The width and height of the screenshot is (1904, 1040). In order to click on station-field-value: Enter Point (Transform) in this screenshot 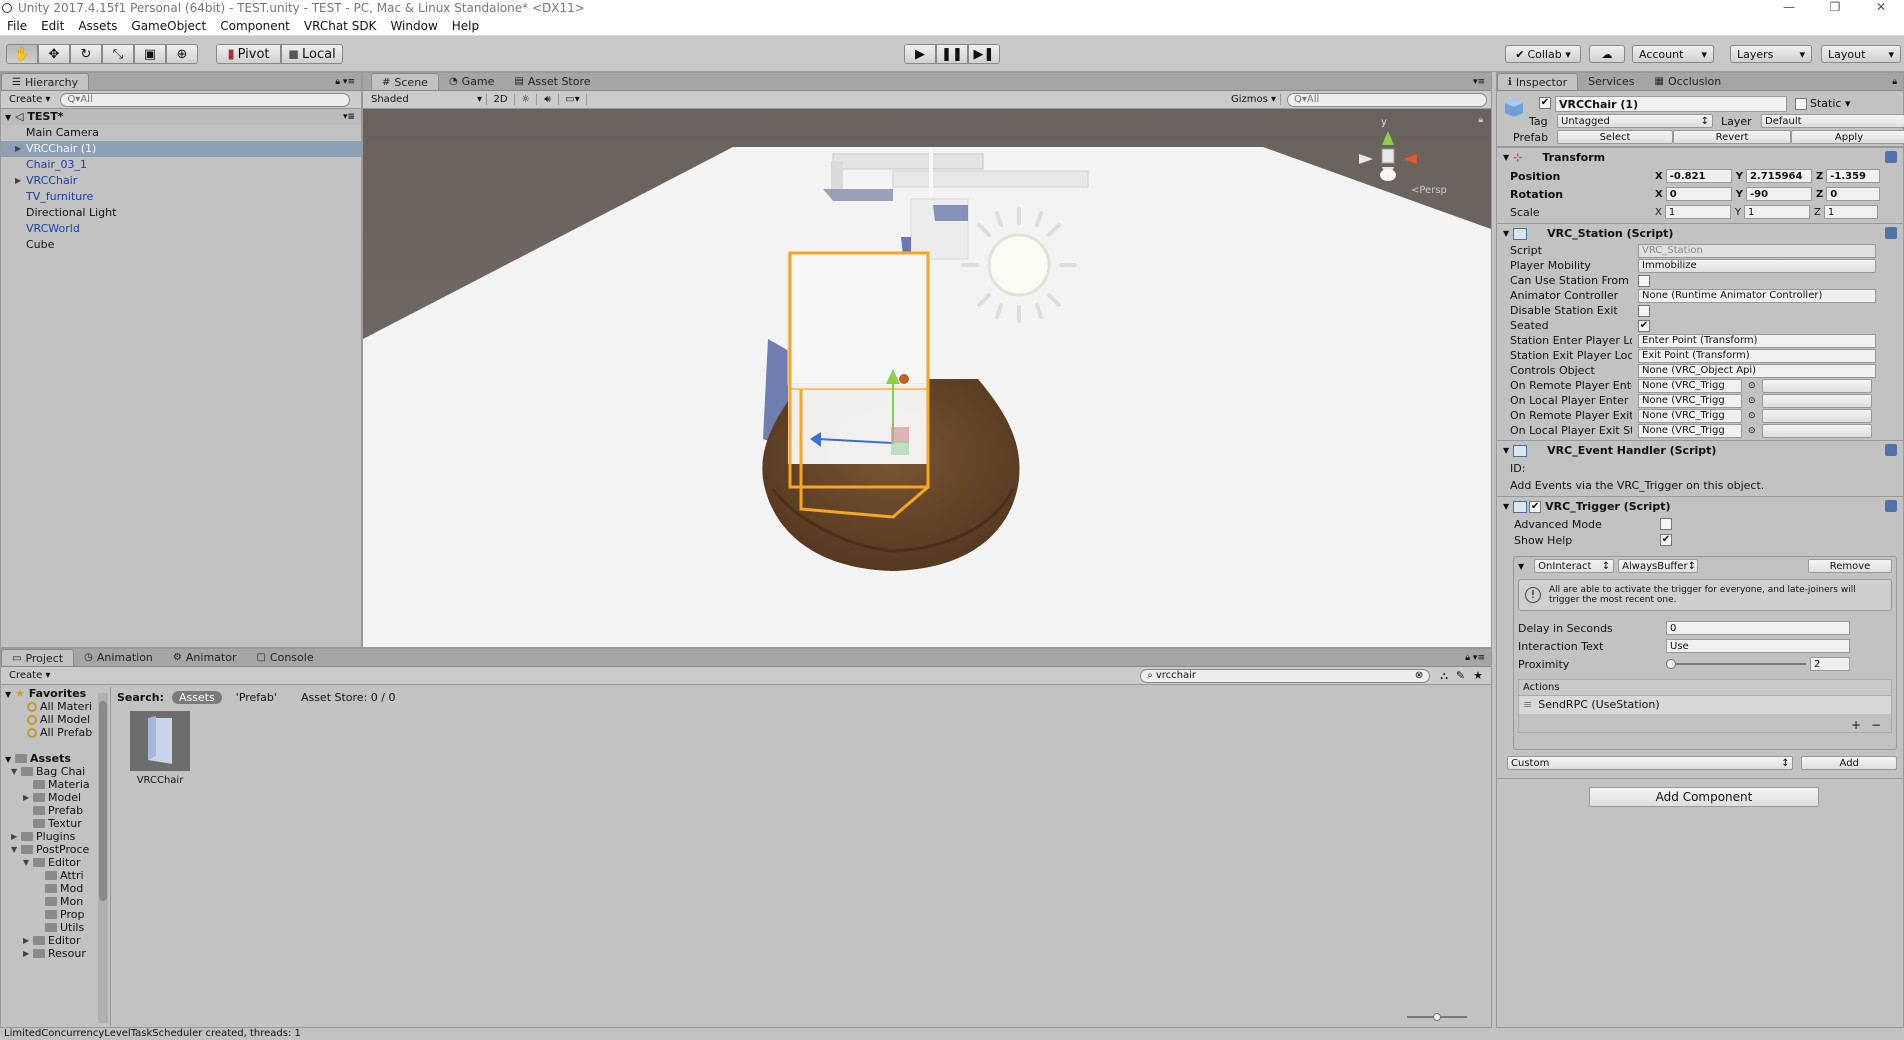, I will do `click(1757, 340)`.